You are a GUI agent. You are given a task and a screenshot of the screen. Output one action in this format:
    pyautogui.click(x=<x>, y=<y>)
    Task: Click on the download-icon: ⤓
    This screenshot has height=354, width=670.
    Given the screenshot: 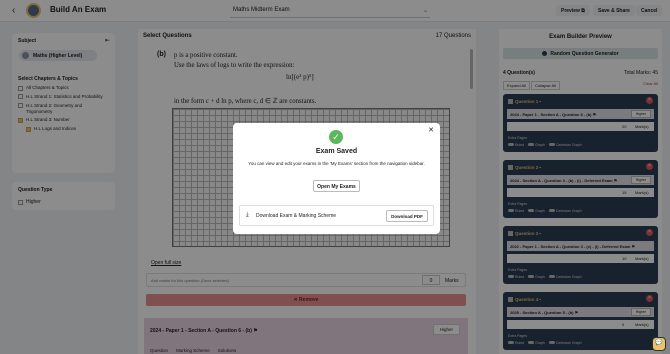 What is the action you would take?
    pyautogui.click(x=247, y=215)
    